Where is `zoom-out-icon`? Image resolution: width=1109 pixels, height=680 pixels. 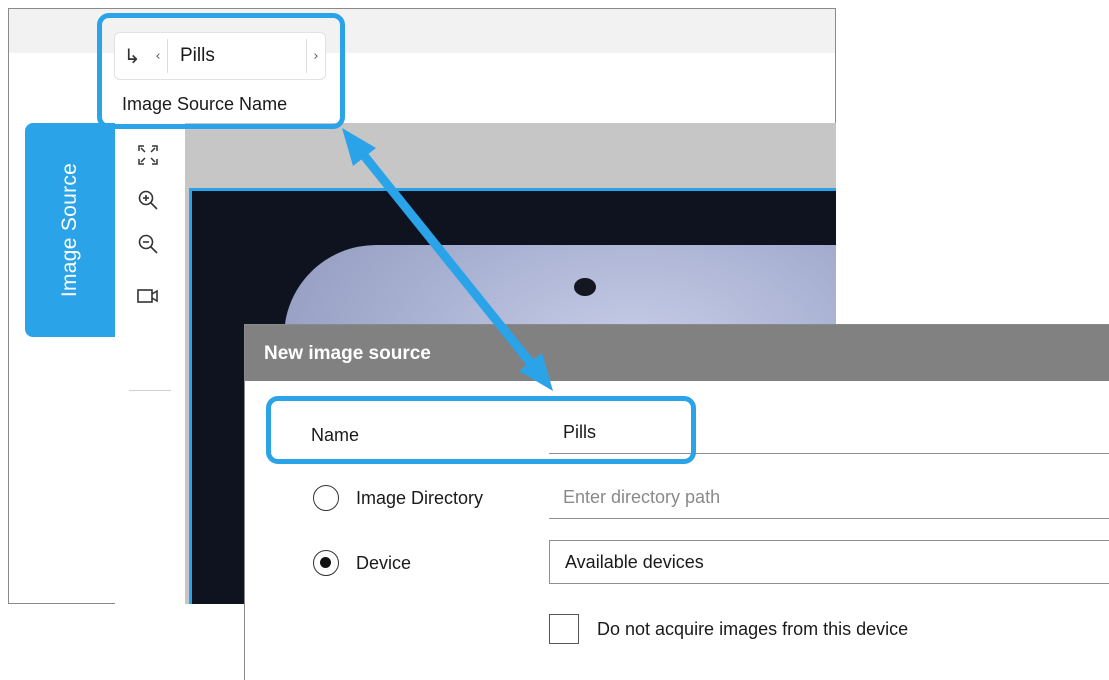
zoom-out-icon is located at coordinates (148, 244).